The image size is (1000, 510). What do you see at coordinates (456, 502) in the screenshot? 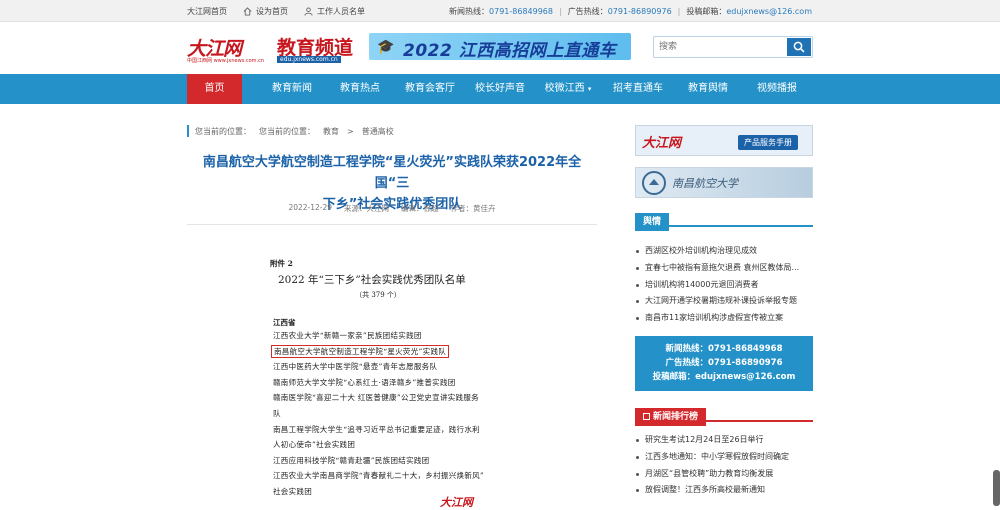
I see `watermark-logo: 大江网` at bounding box center [456, 502].